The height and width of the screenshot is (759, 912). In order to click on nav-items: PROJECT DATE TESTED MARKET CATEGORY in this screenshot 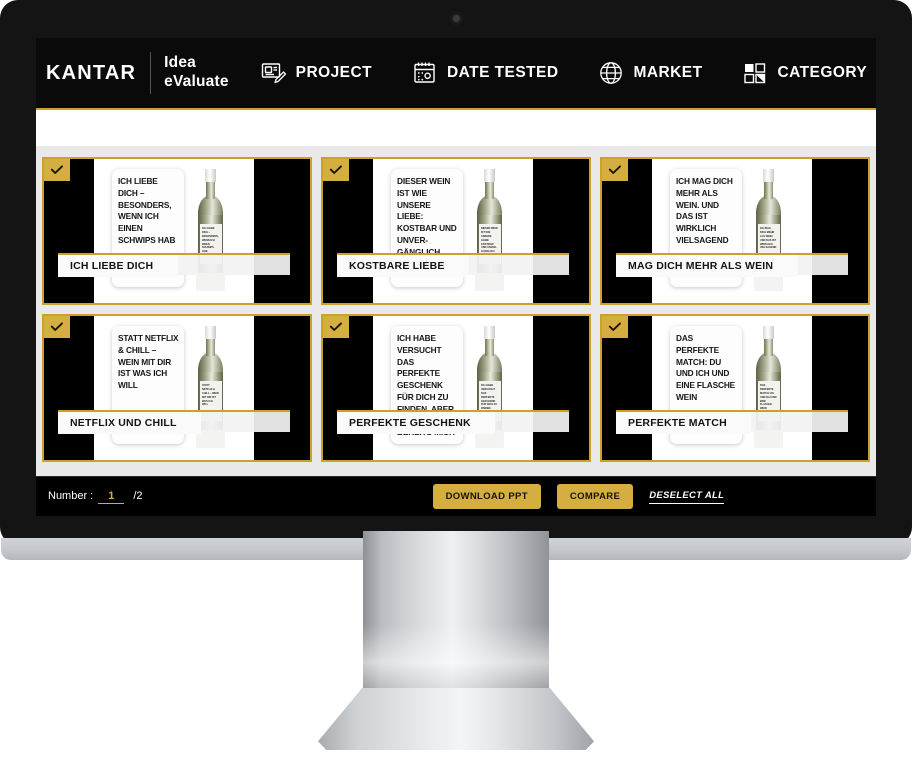, I will do `click(564, 73)`.